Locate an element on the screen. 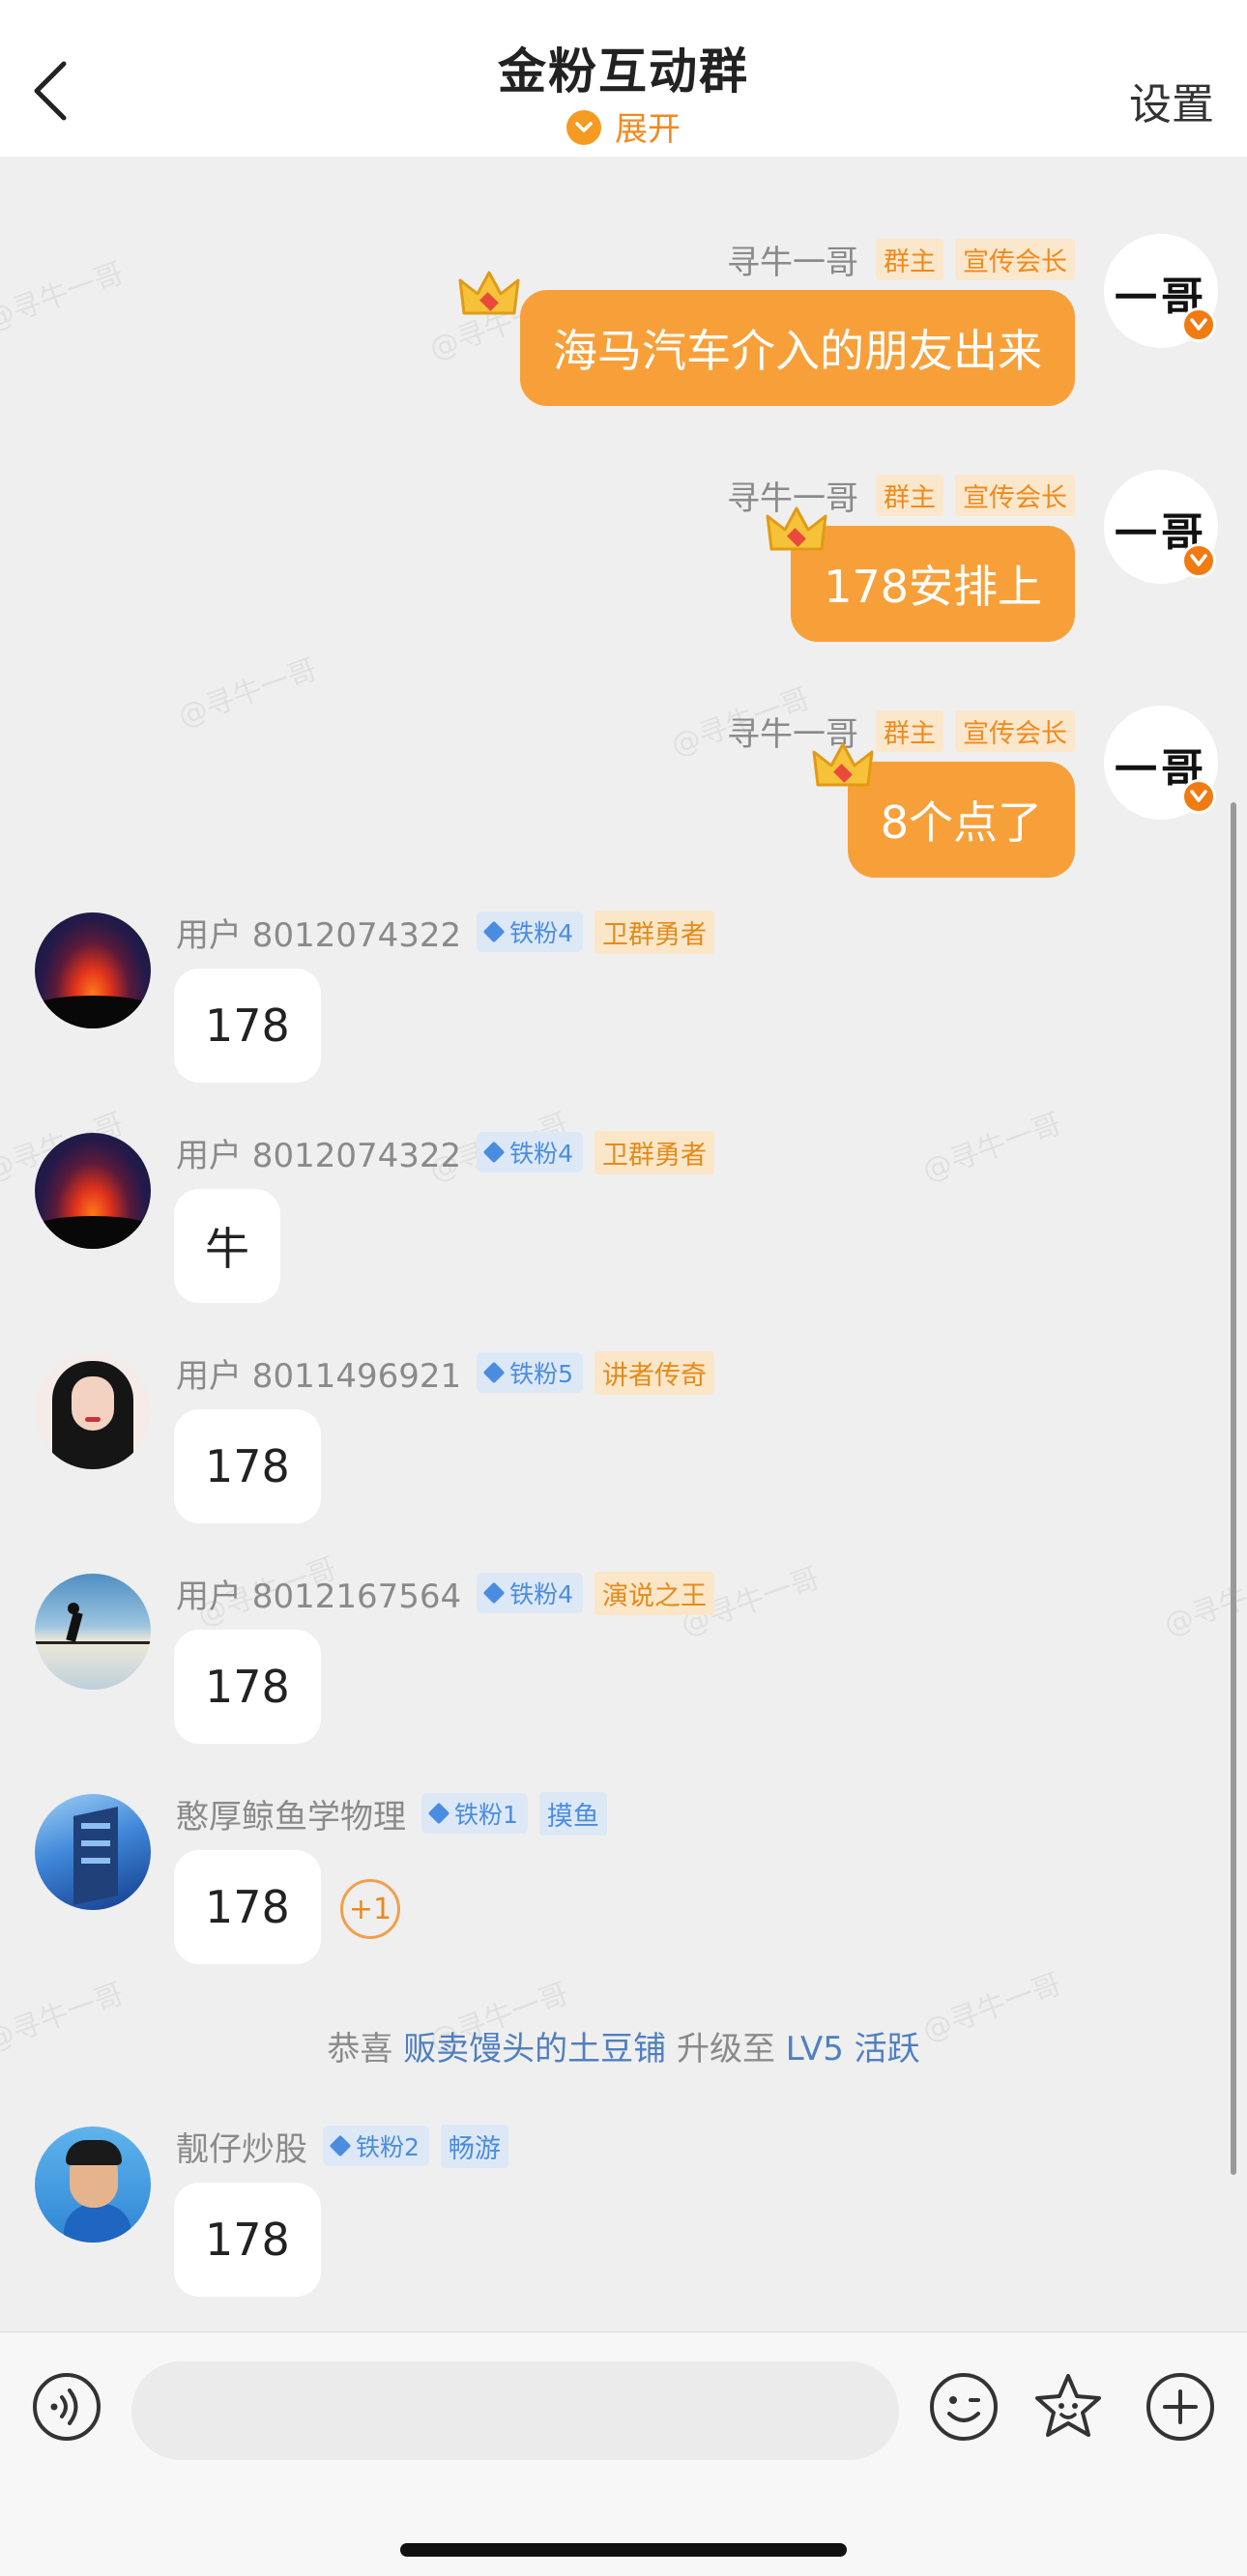  message-outgoing: 一哥 寻牛一哥 群主 宣传会长 海马汽车介入的朋友出来 is located at coordinates (623, 299).